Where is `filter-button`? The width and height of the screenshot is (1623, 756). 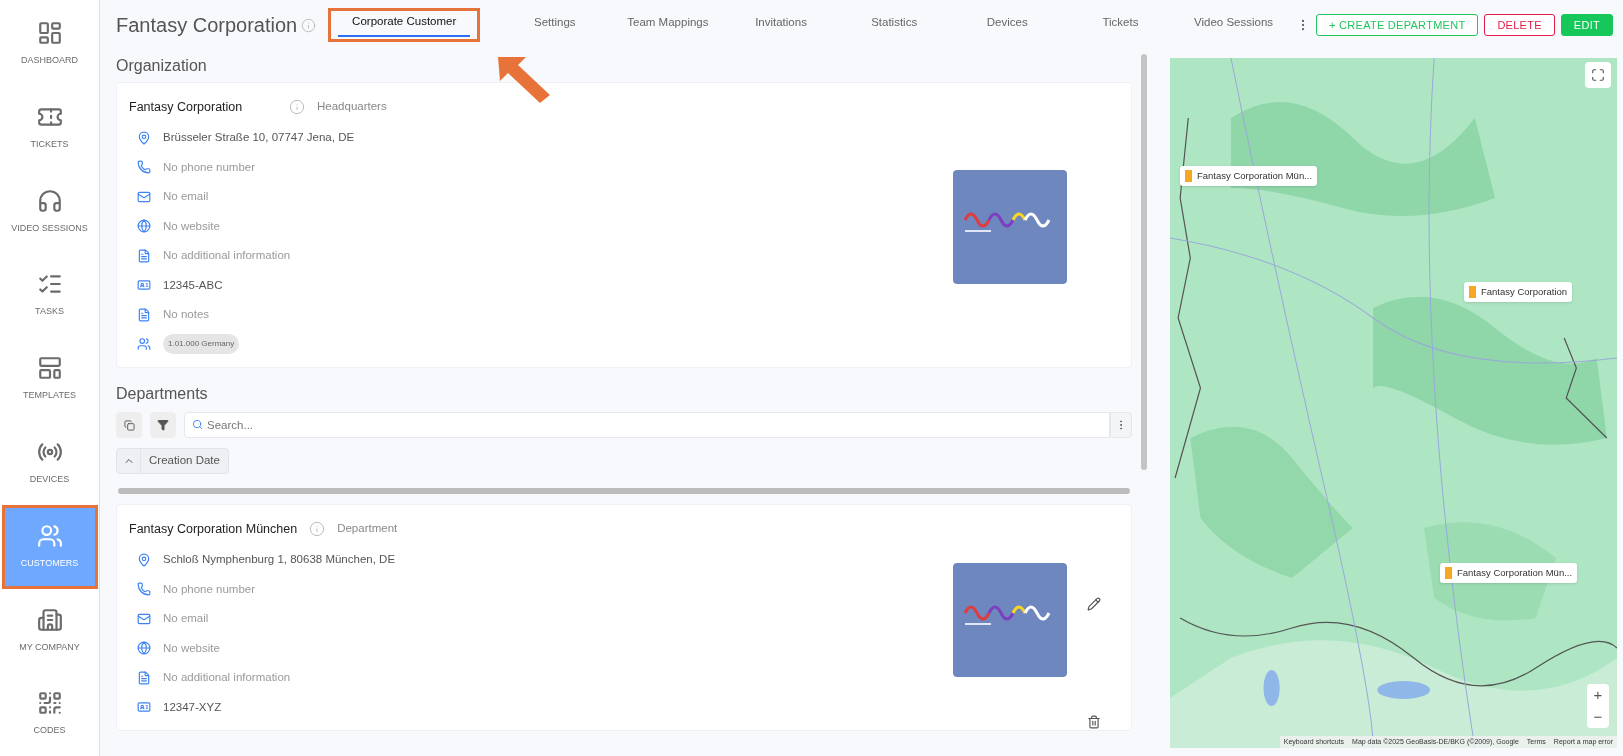 filter-button is located at coordinates (163, 425).